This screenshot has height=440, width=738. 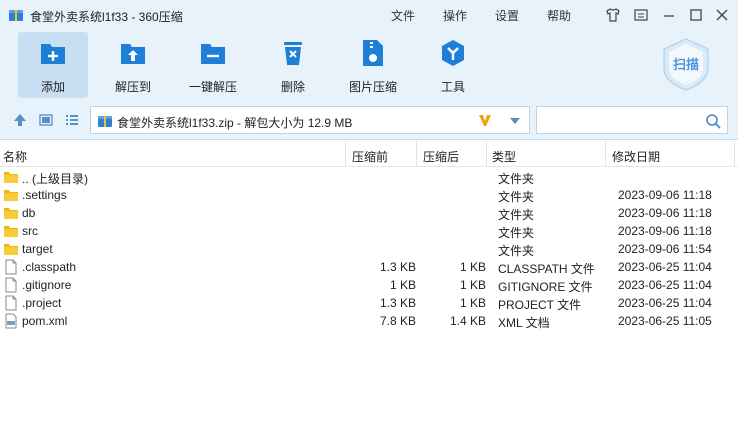 What do you see at coordinates (53, 54) in the screenshot?
I see `add-icon` at bounding box center [53, 54].